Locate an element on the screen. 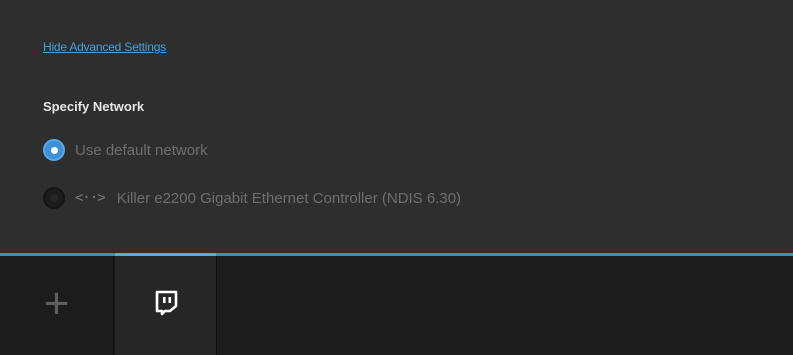  plus-icon: + is located at coordinates (56, 303).